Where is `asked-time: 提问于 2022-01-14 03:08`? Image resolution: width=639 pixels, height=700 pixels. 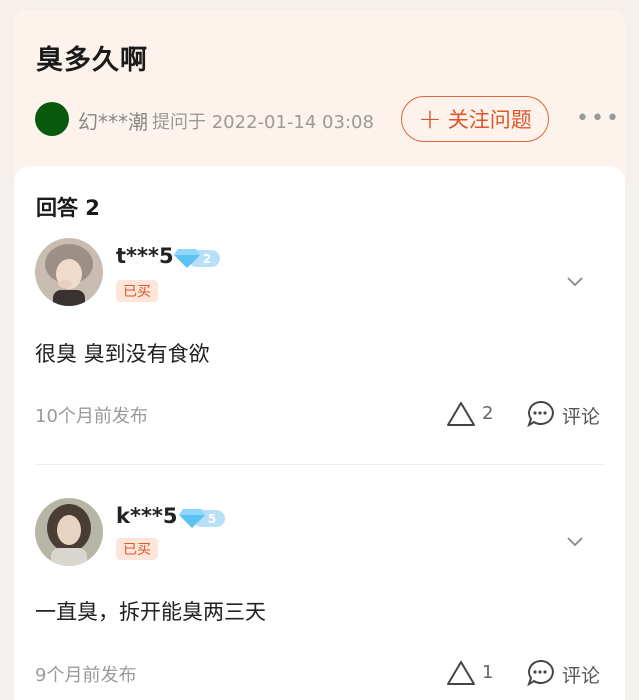 asked-time: 提问于 2022-01-14 03:08 is located at coordinates (263, 122).